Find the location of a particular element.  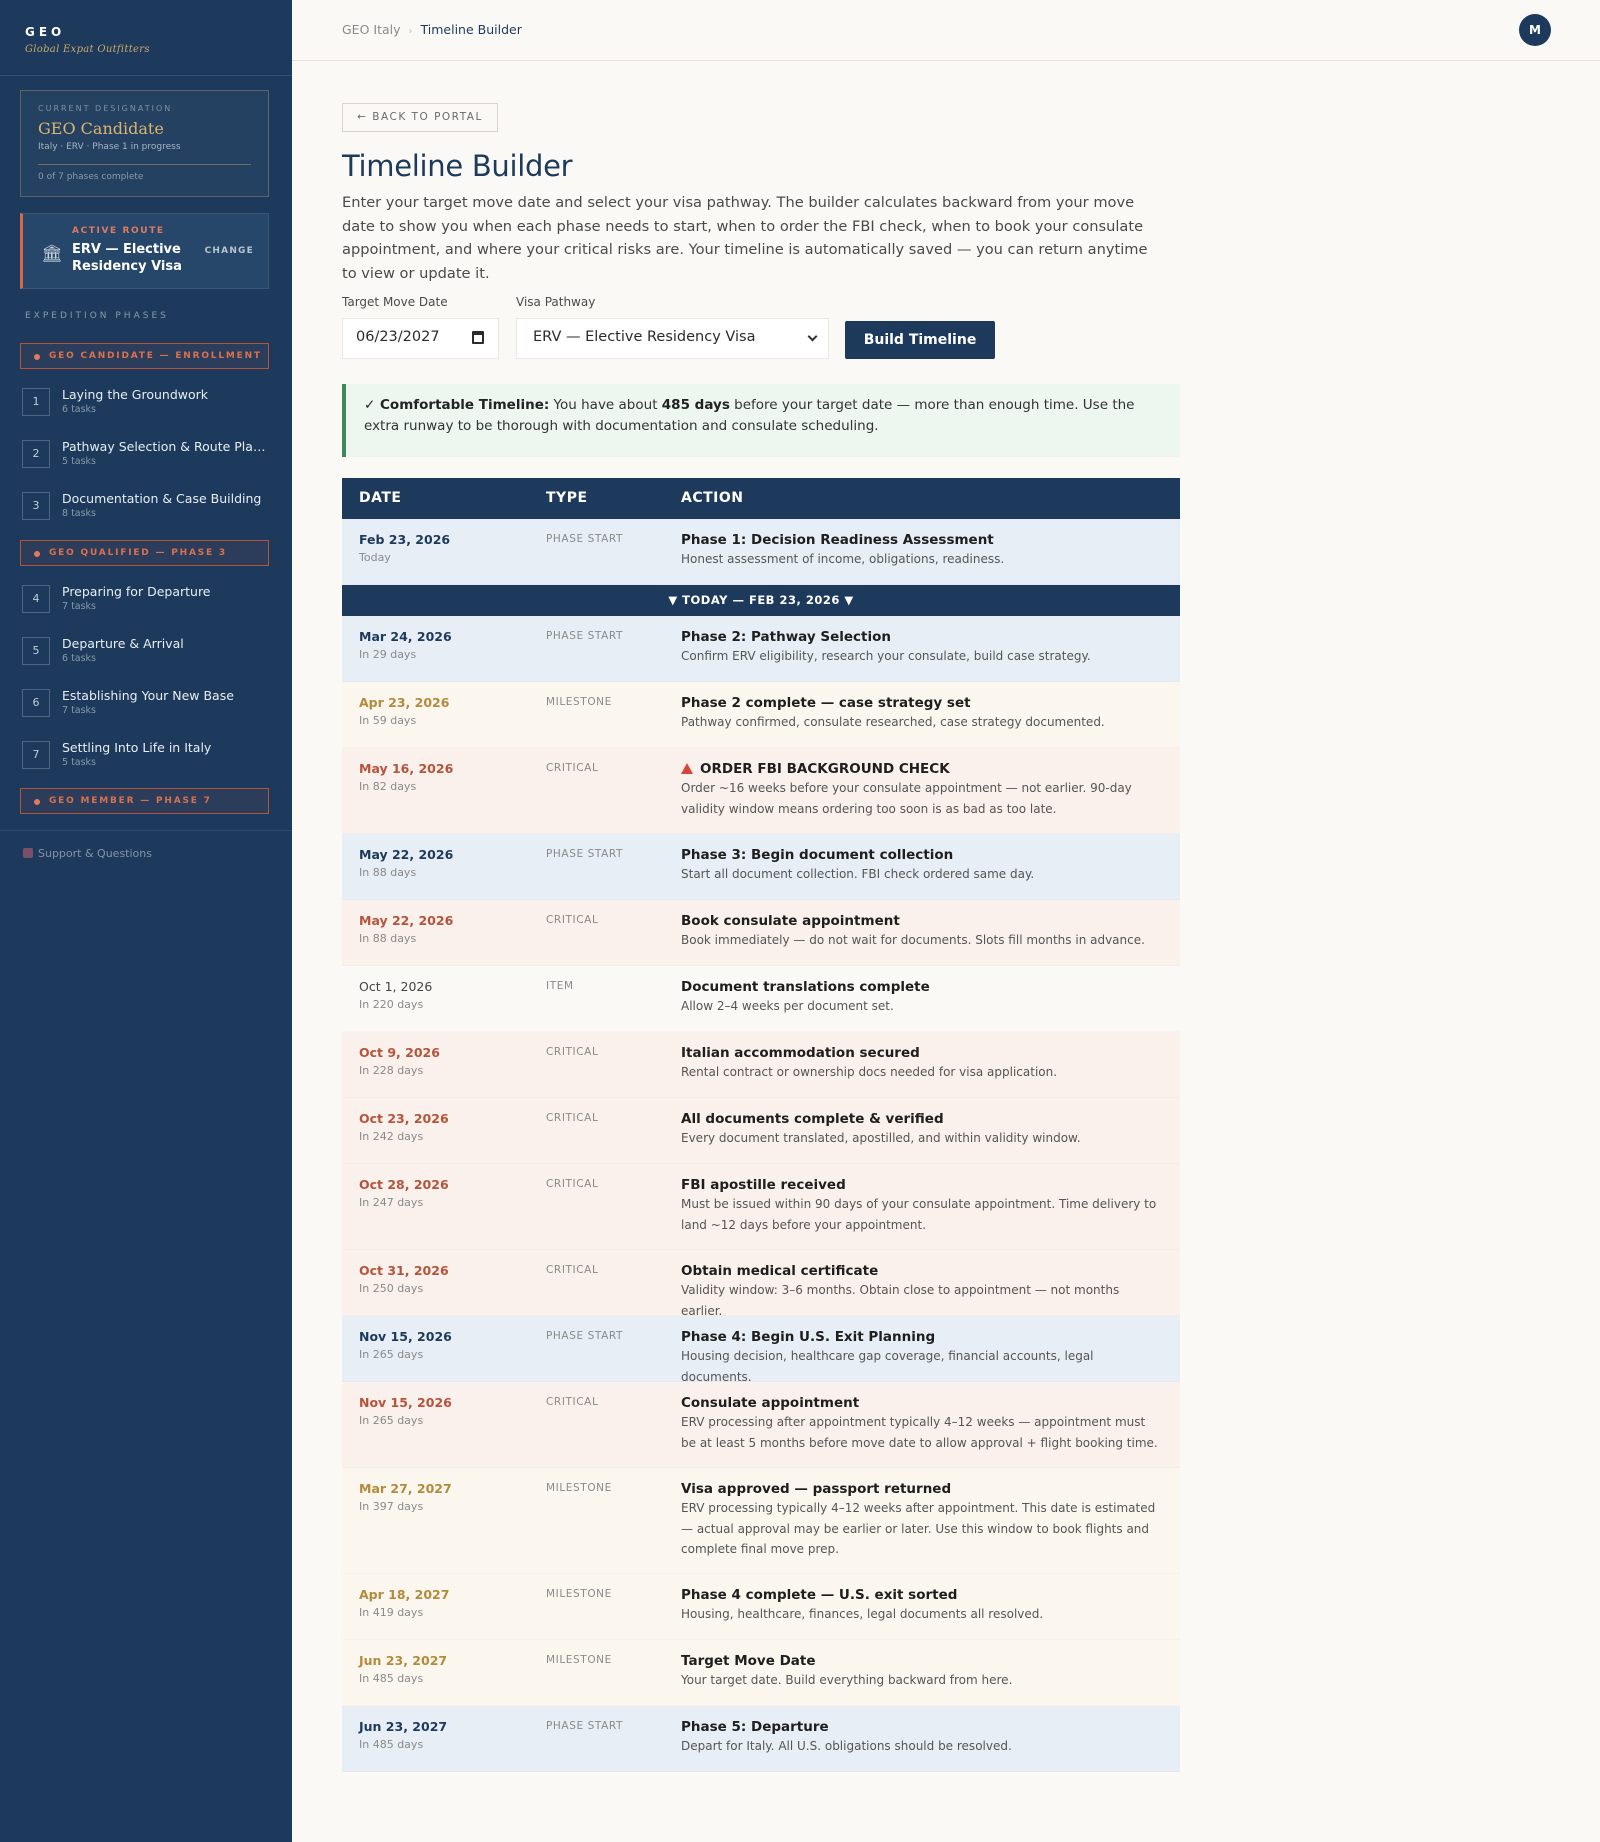

header-date: DATE is located at coordinates (380, 498).